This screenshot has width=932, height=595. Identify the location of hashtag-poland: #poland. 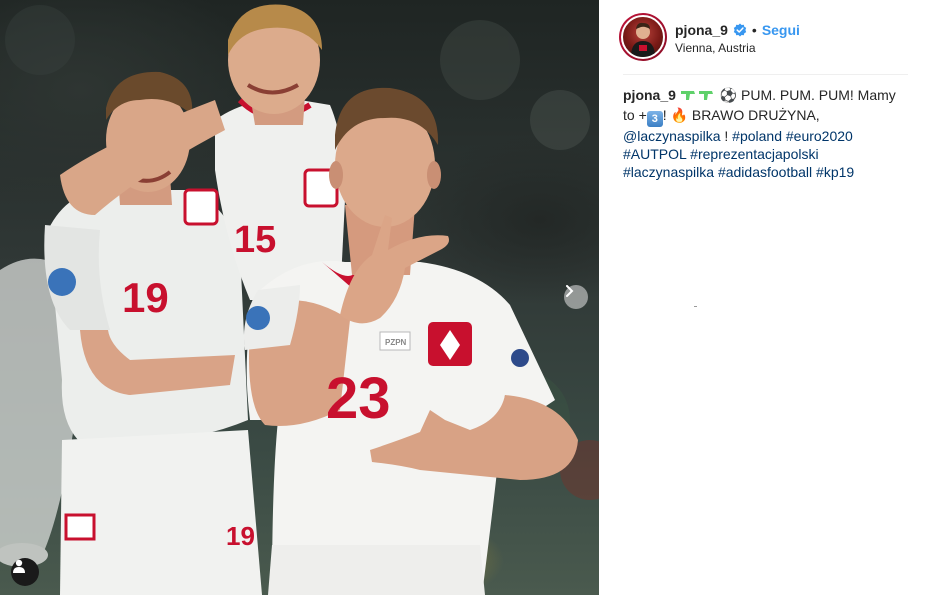
(757, 136).